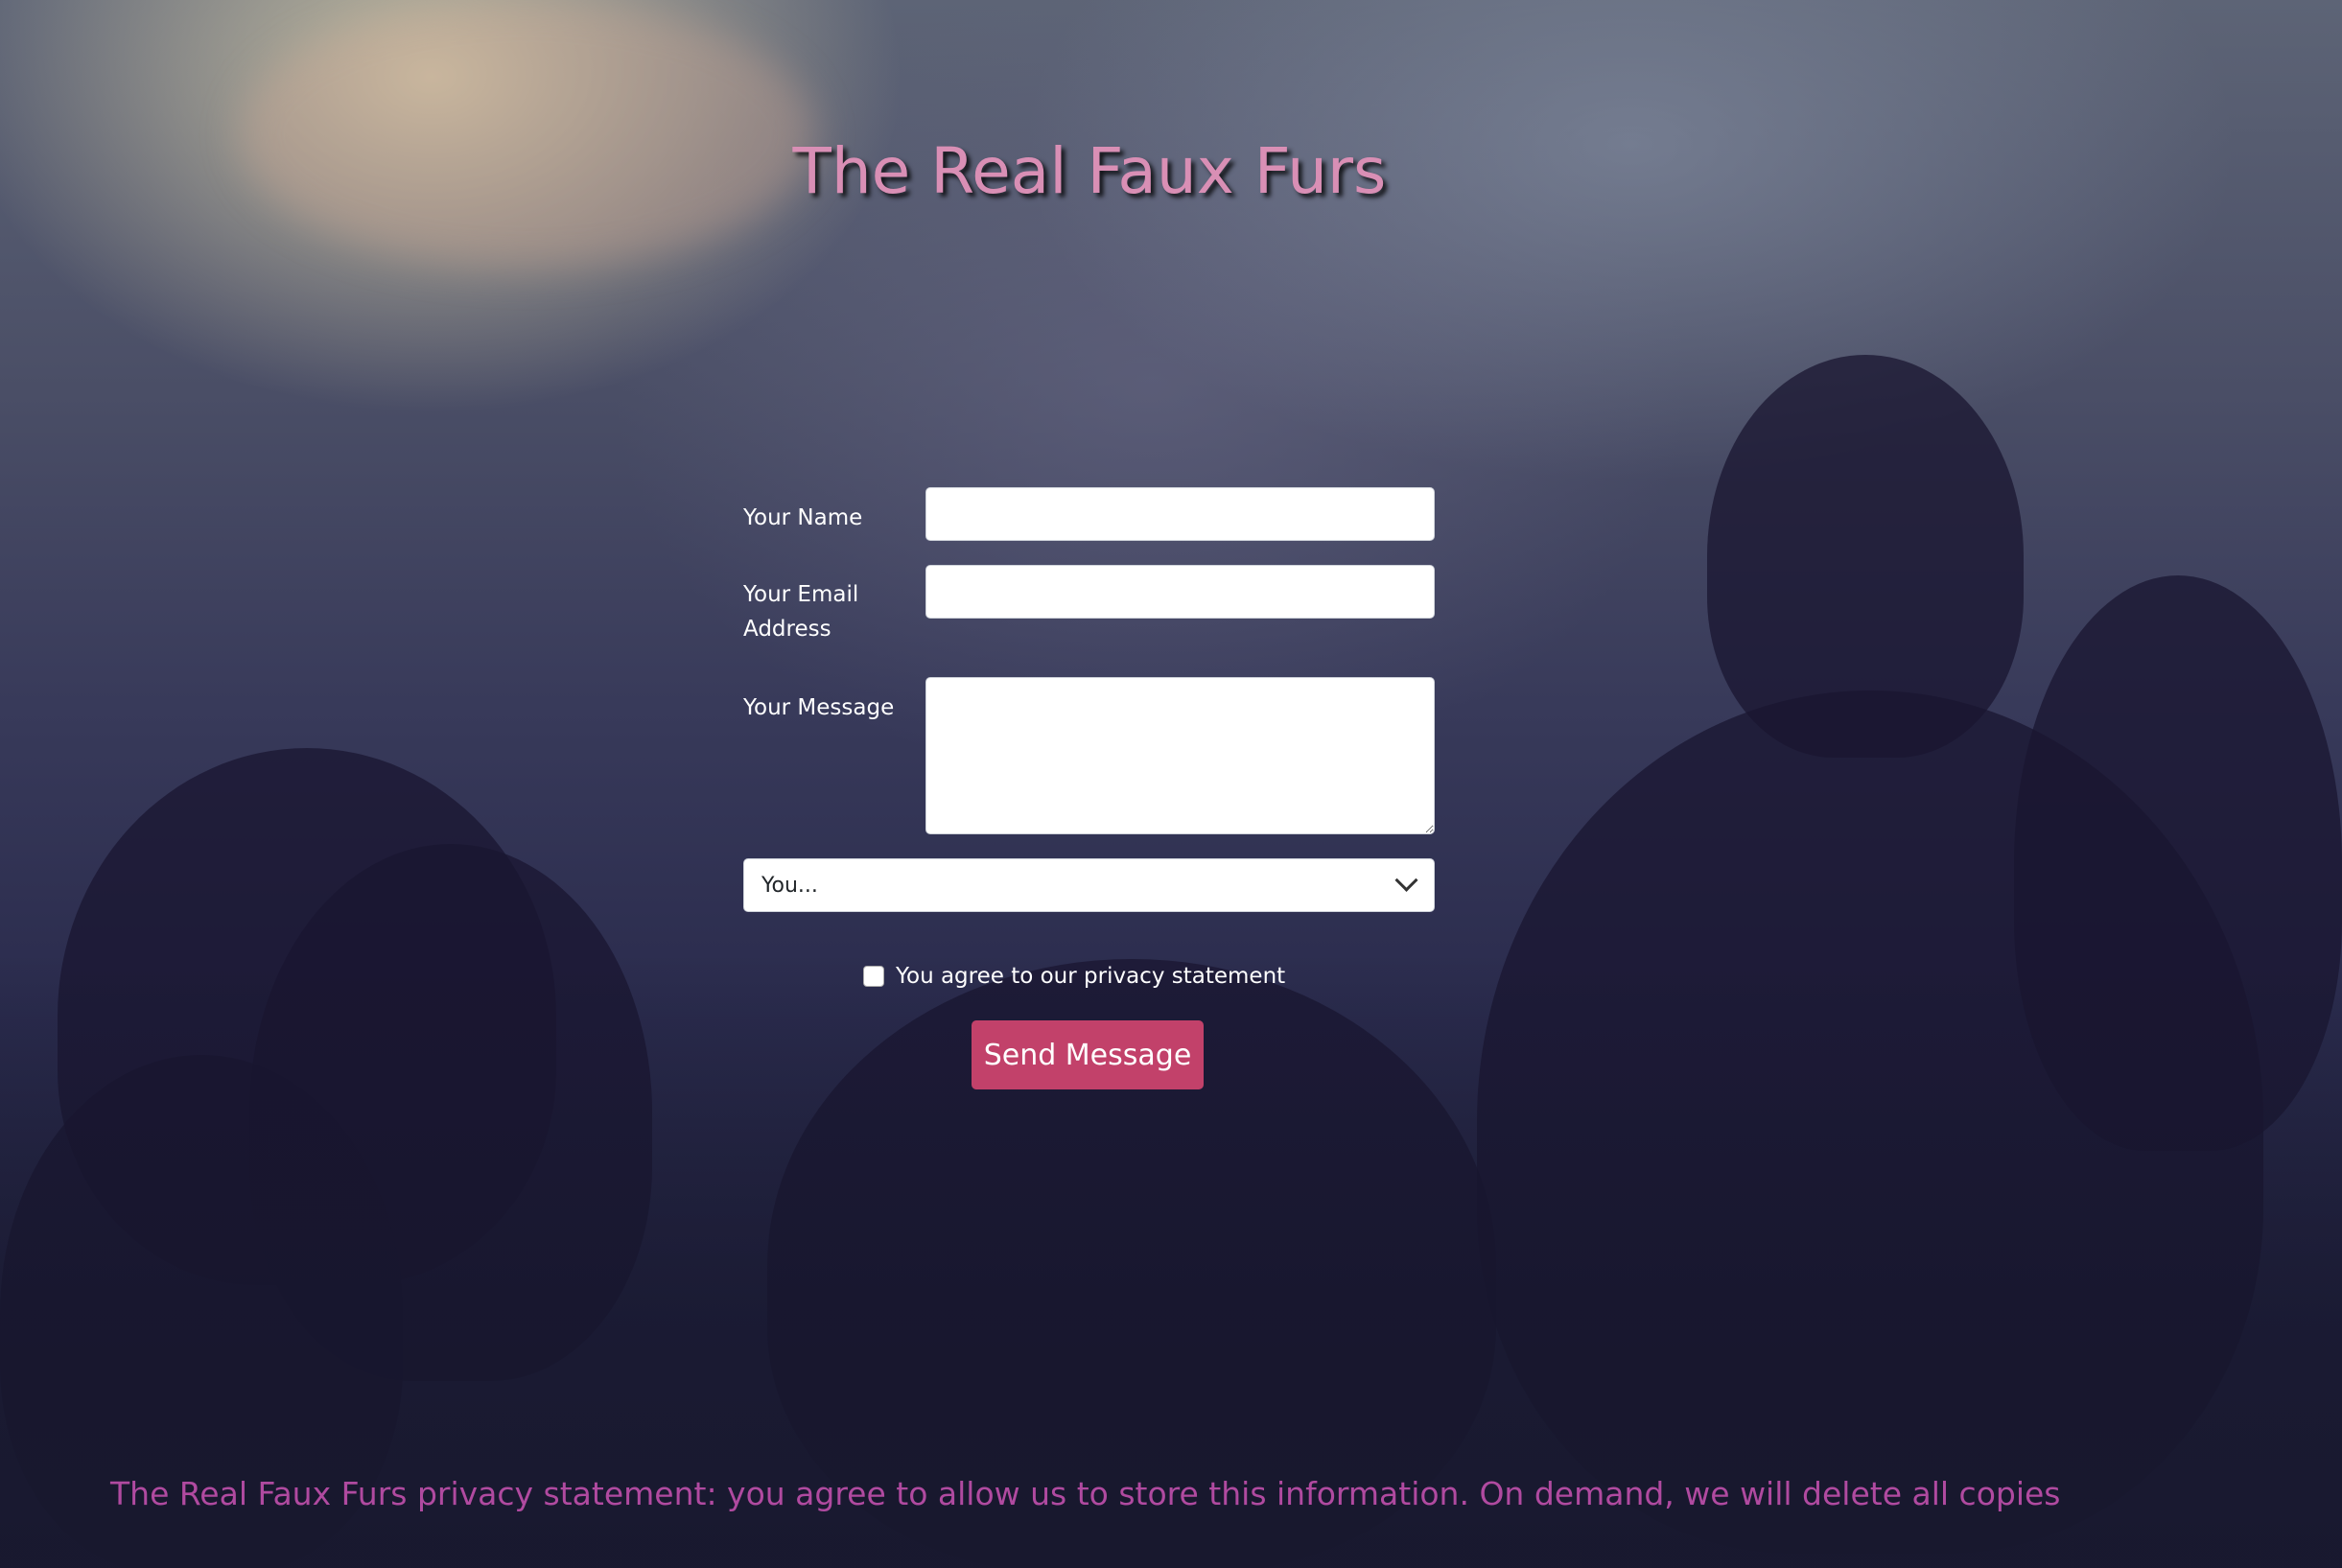  I want to click on chevron-down-icon, so click(1406, 880).